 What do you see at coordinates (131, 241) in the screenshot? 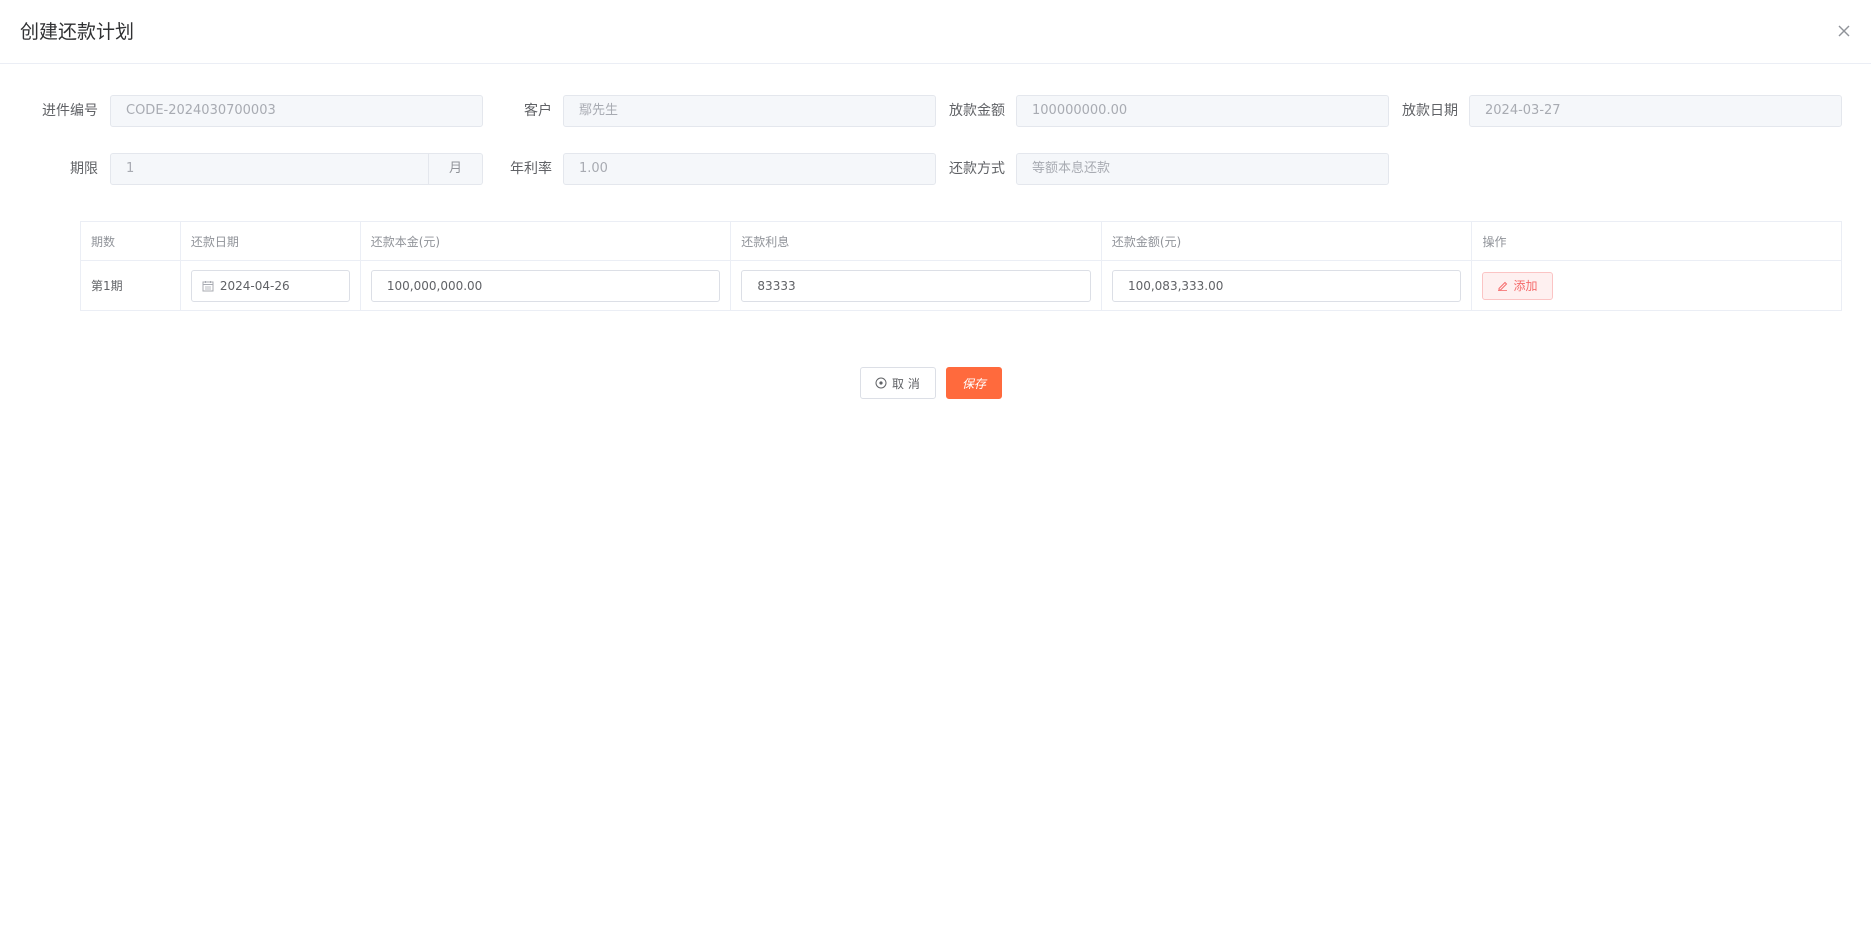
I see `header-period: 期数` at bounding box center [131, 241].